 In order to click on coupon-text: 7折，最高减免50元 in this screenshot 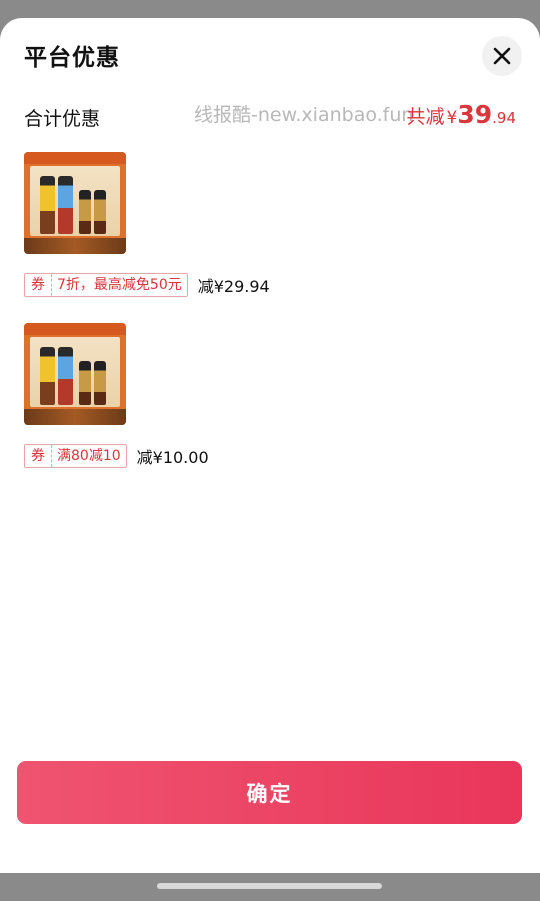, I will do `click(119, 285)`.